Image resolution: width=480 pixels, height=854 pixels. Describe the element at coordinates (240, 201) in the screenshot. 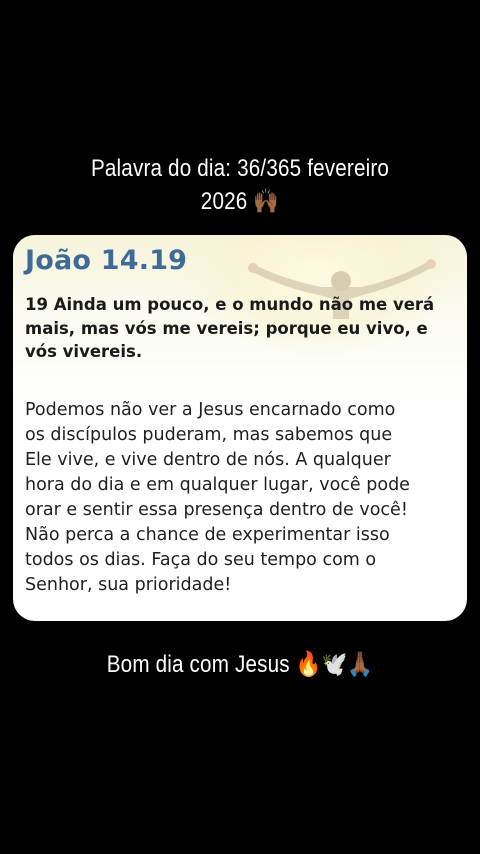

I see `caption-line-2: 2026 🙌🏾` at that location.